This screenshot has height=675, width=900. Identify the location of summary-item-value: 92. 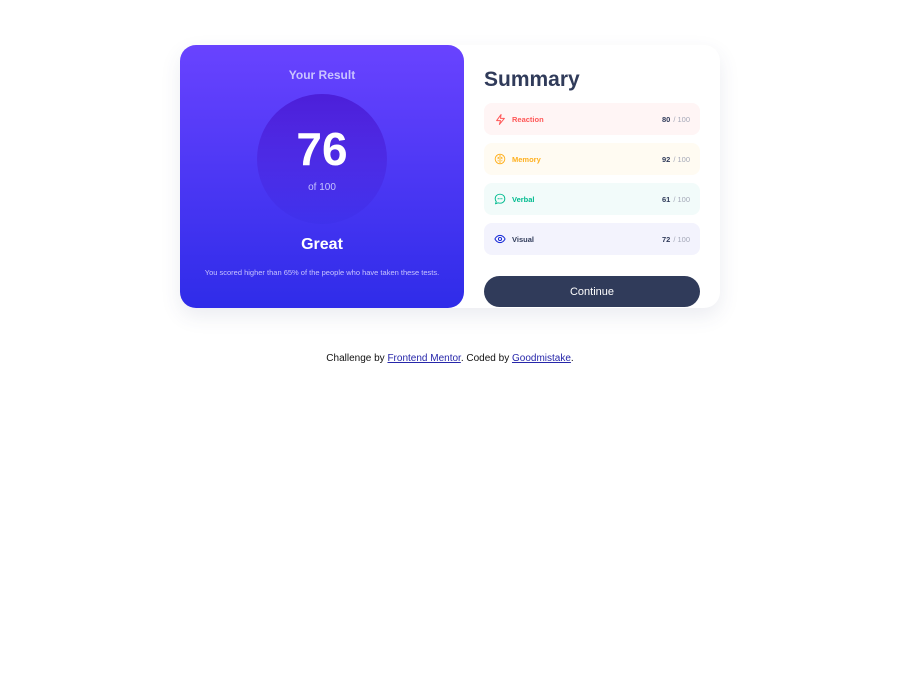
(666, 159).